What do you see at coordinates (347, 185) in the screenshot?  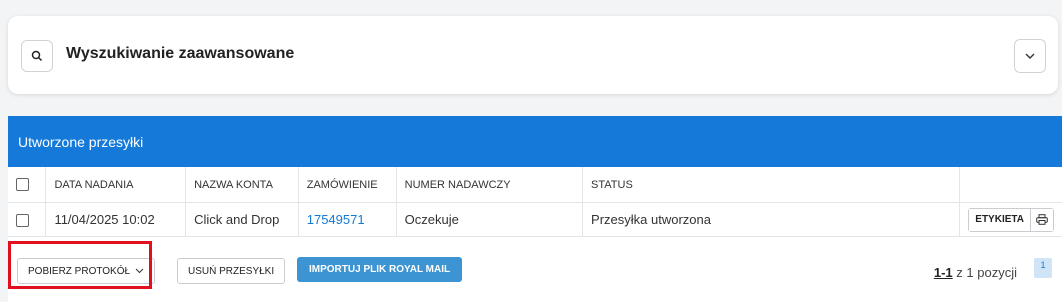 I see `column-header-order: ZAMÓWIENIE` at bounding box center [347, 185].